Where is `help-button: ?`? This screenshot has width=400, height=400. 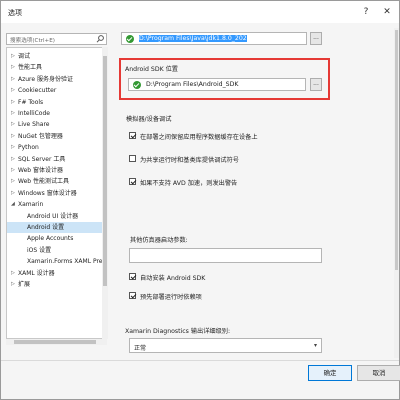
help-button: ? is located at coordinates (366, 12).